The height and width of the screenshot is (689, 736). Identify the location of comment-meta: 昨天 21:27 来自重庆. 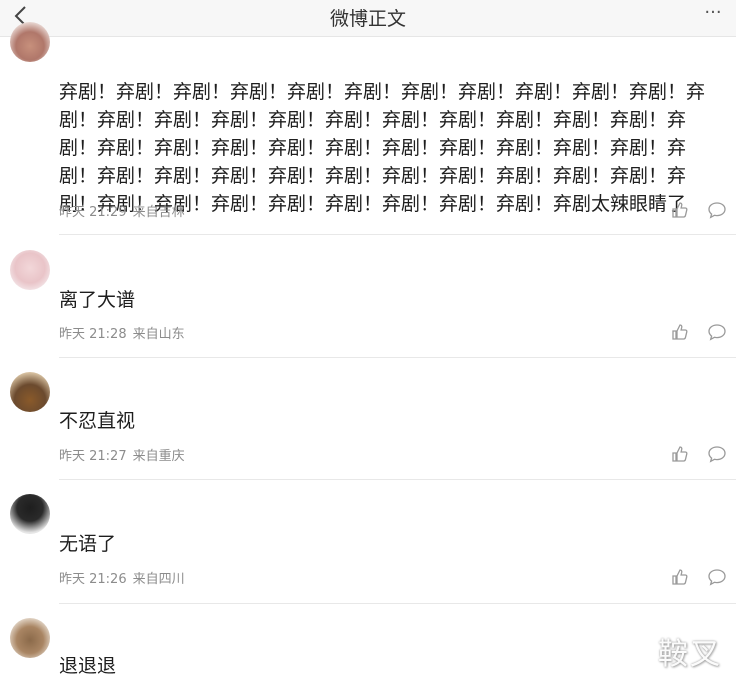
(122, 454).